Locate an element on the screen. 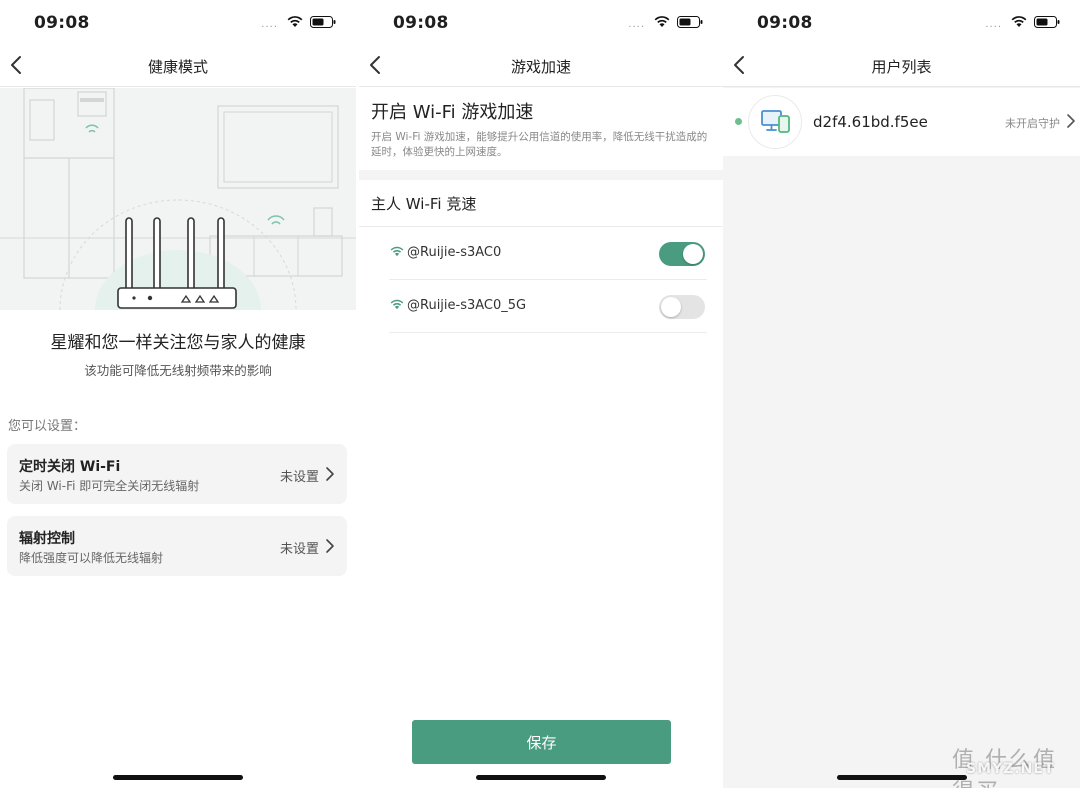 Image resolution: width=1080 pixels, height=788 pixels. health-subheadline: 该功能可降低无线射频带来的影响 is located at coordinates (178, 370).